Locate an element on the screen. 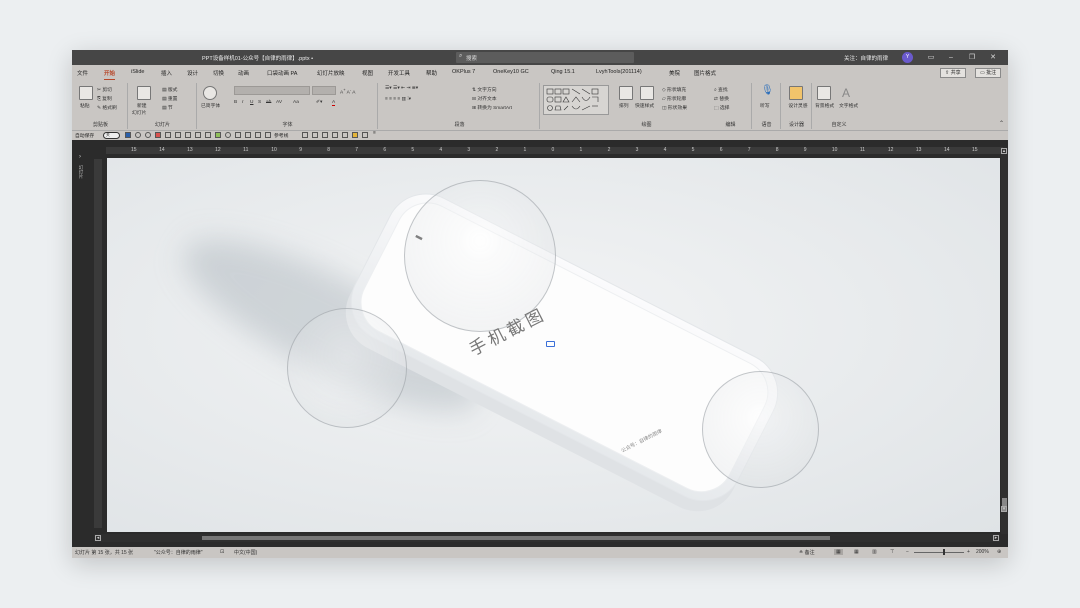 The width and height of the screenshot is (1080, 608). rotate-icon is located at coordinates (315, 135).